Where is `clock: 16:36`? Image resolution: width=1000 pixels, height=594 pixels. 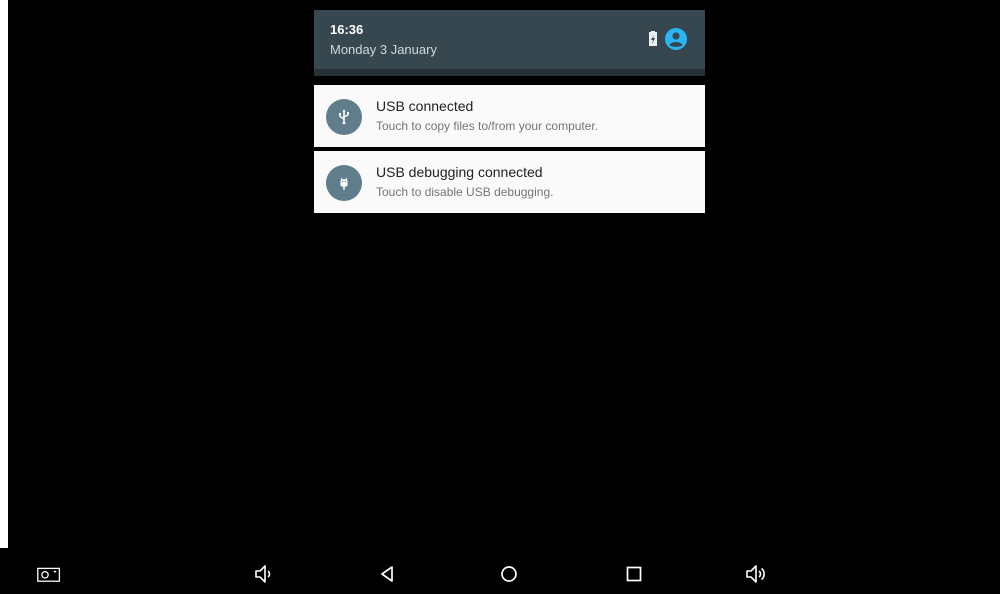 clock: 16:36 is located at coordinates (347, 29).